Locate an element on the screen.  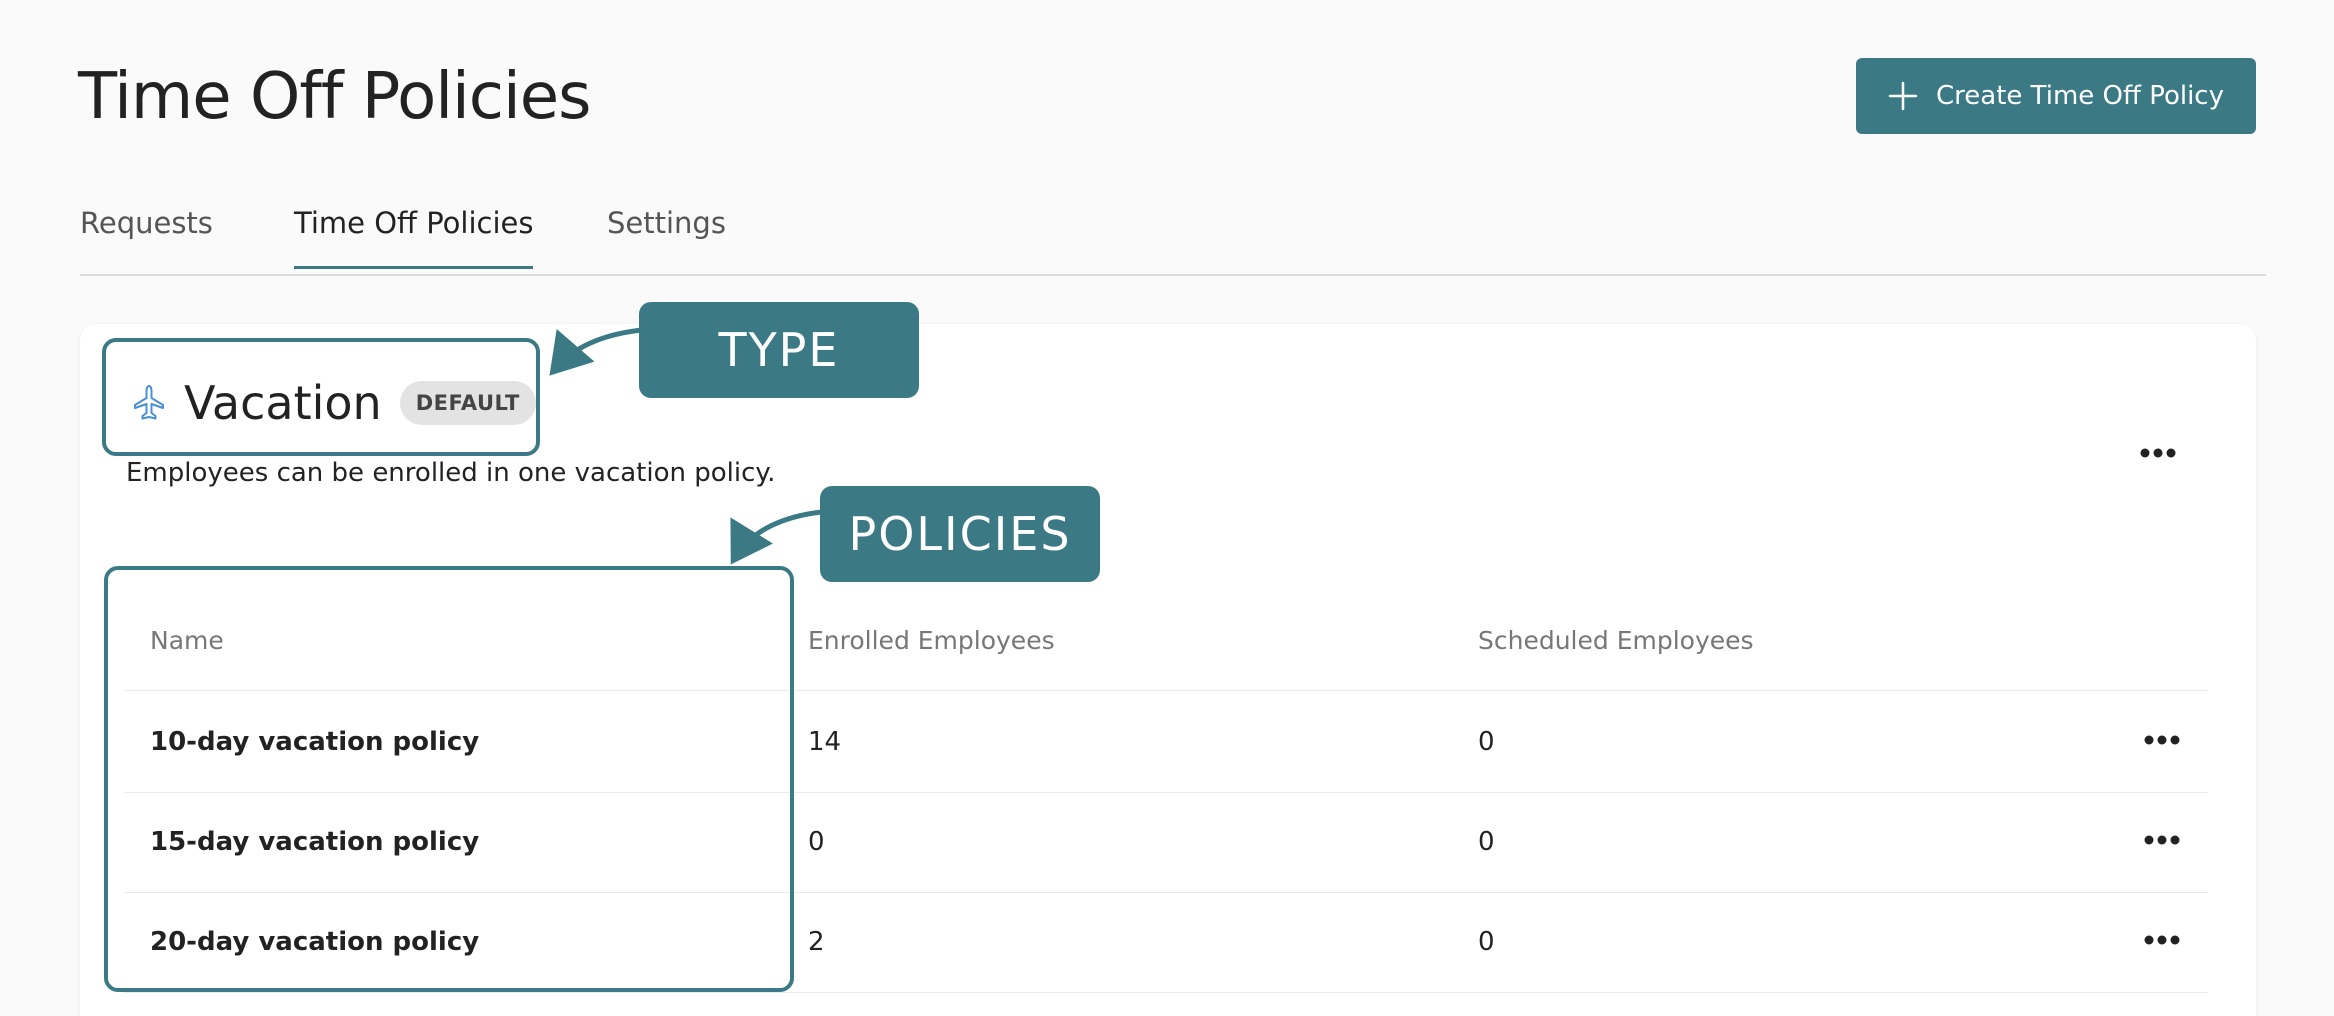
policies-arrow is located at coordinates (776, 537).